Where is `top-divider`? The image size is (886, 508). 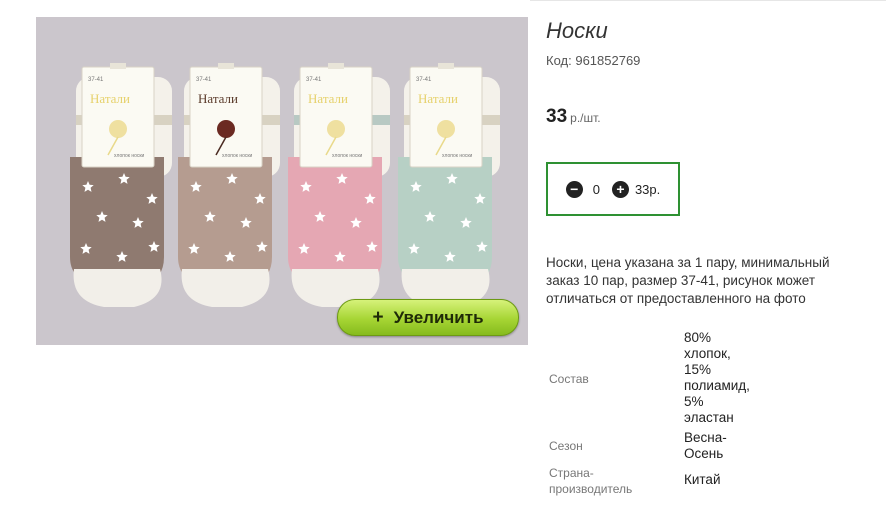 top-divider is located at coordinates (708, 0).